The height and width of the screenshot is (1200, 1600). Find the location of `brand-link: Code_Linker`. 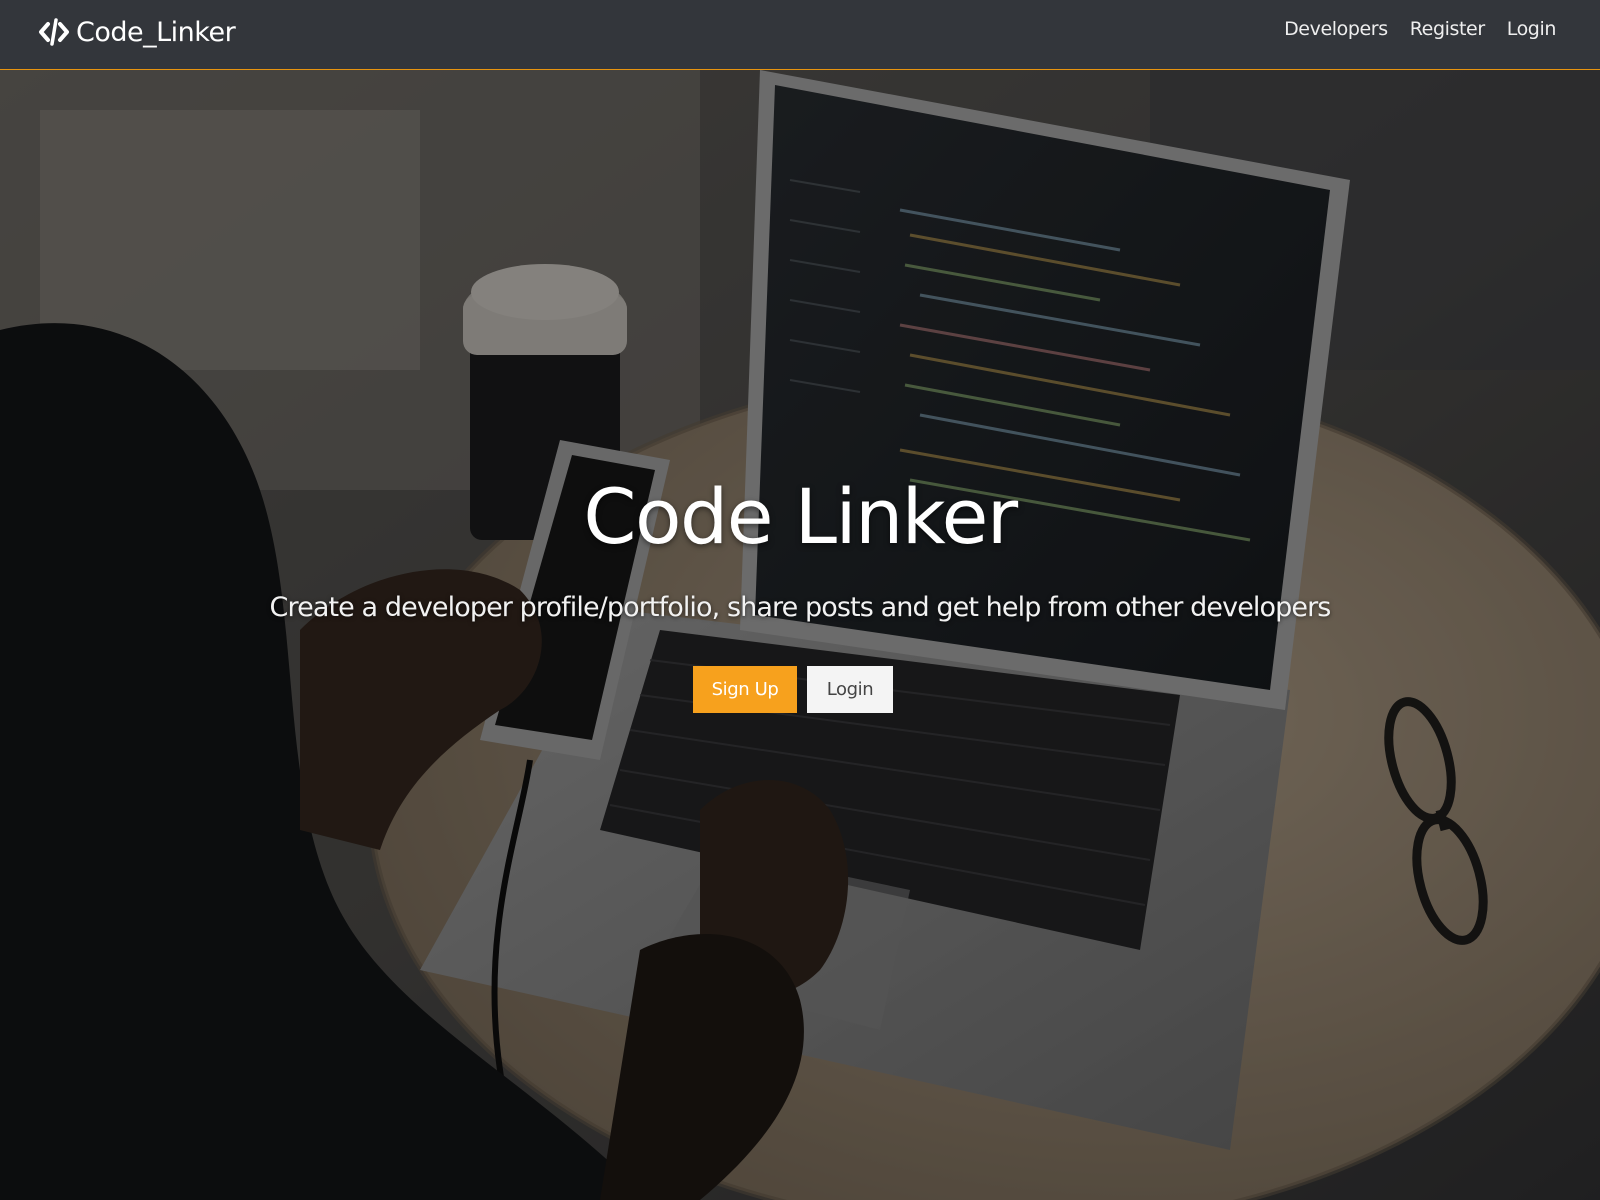

brand-link: Code_Linker is located at coordinates (137, 32).